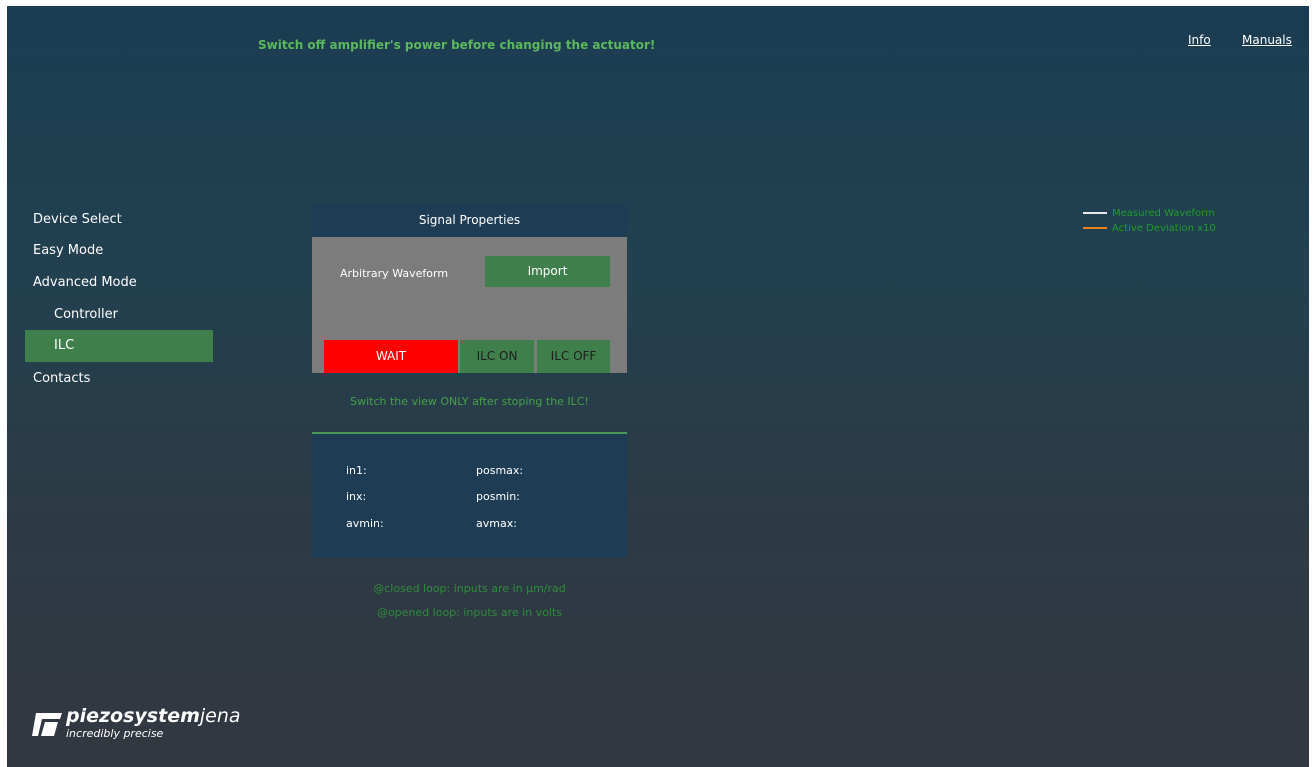 The image size is (1316, 767). I want to click on sidebar-item-device-select: Device Select, so click(119, 220).